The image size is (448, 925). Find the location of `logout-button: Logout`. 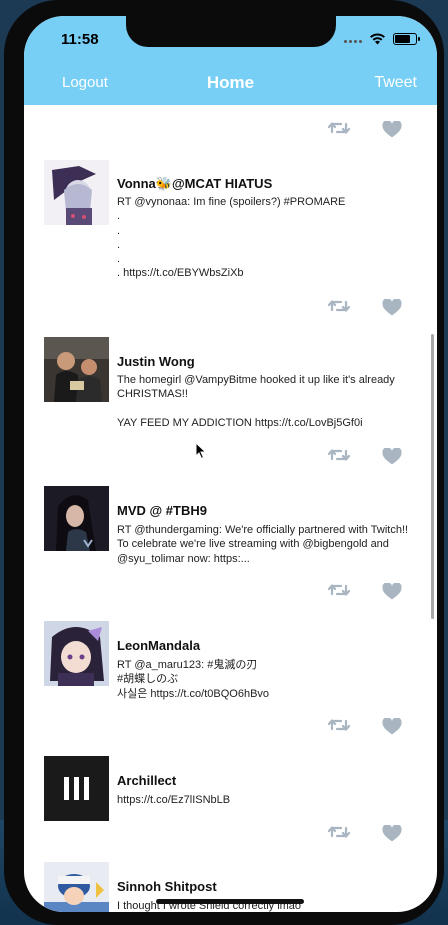

logout-button: Logout is located at coordinates (85, 82).